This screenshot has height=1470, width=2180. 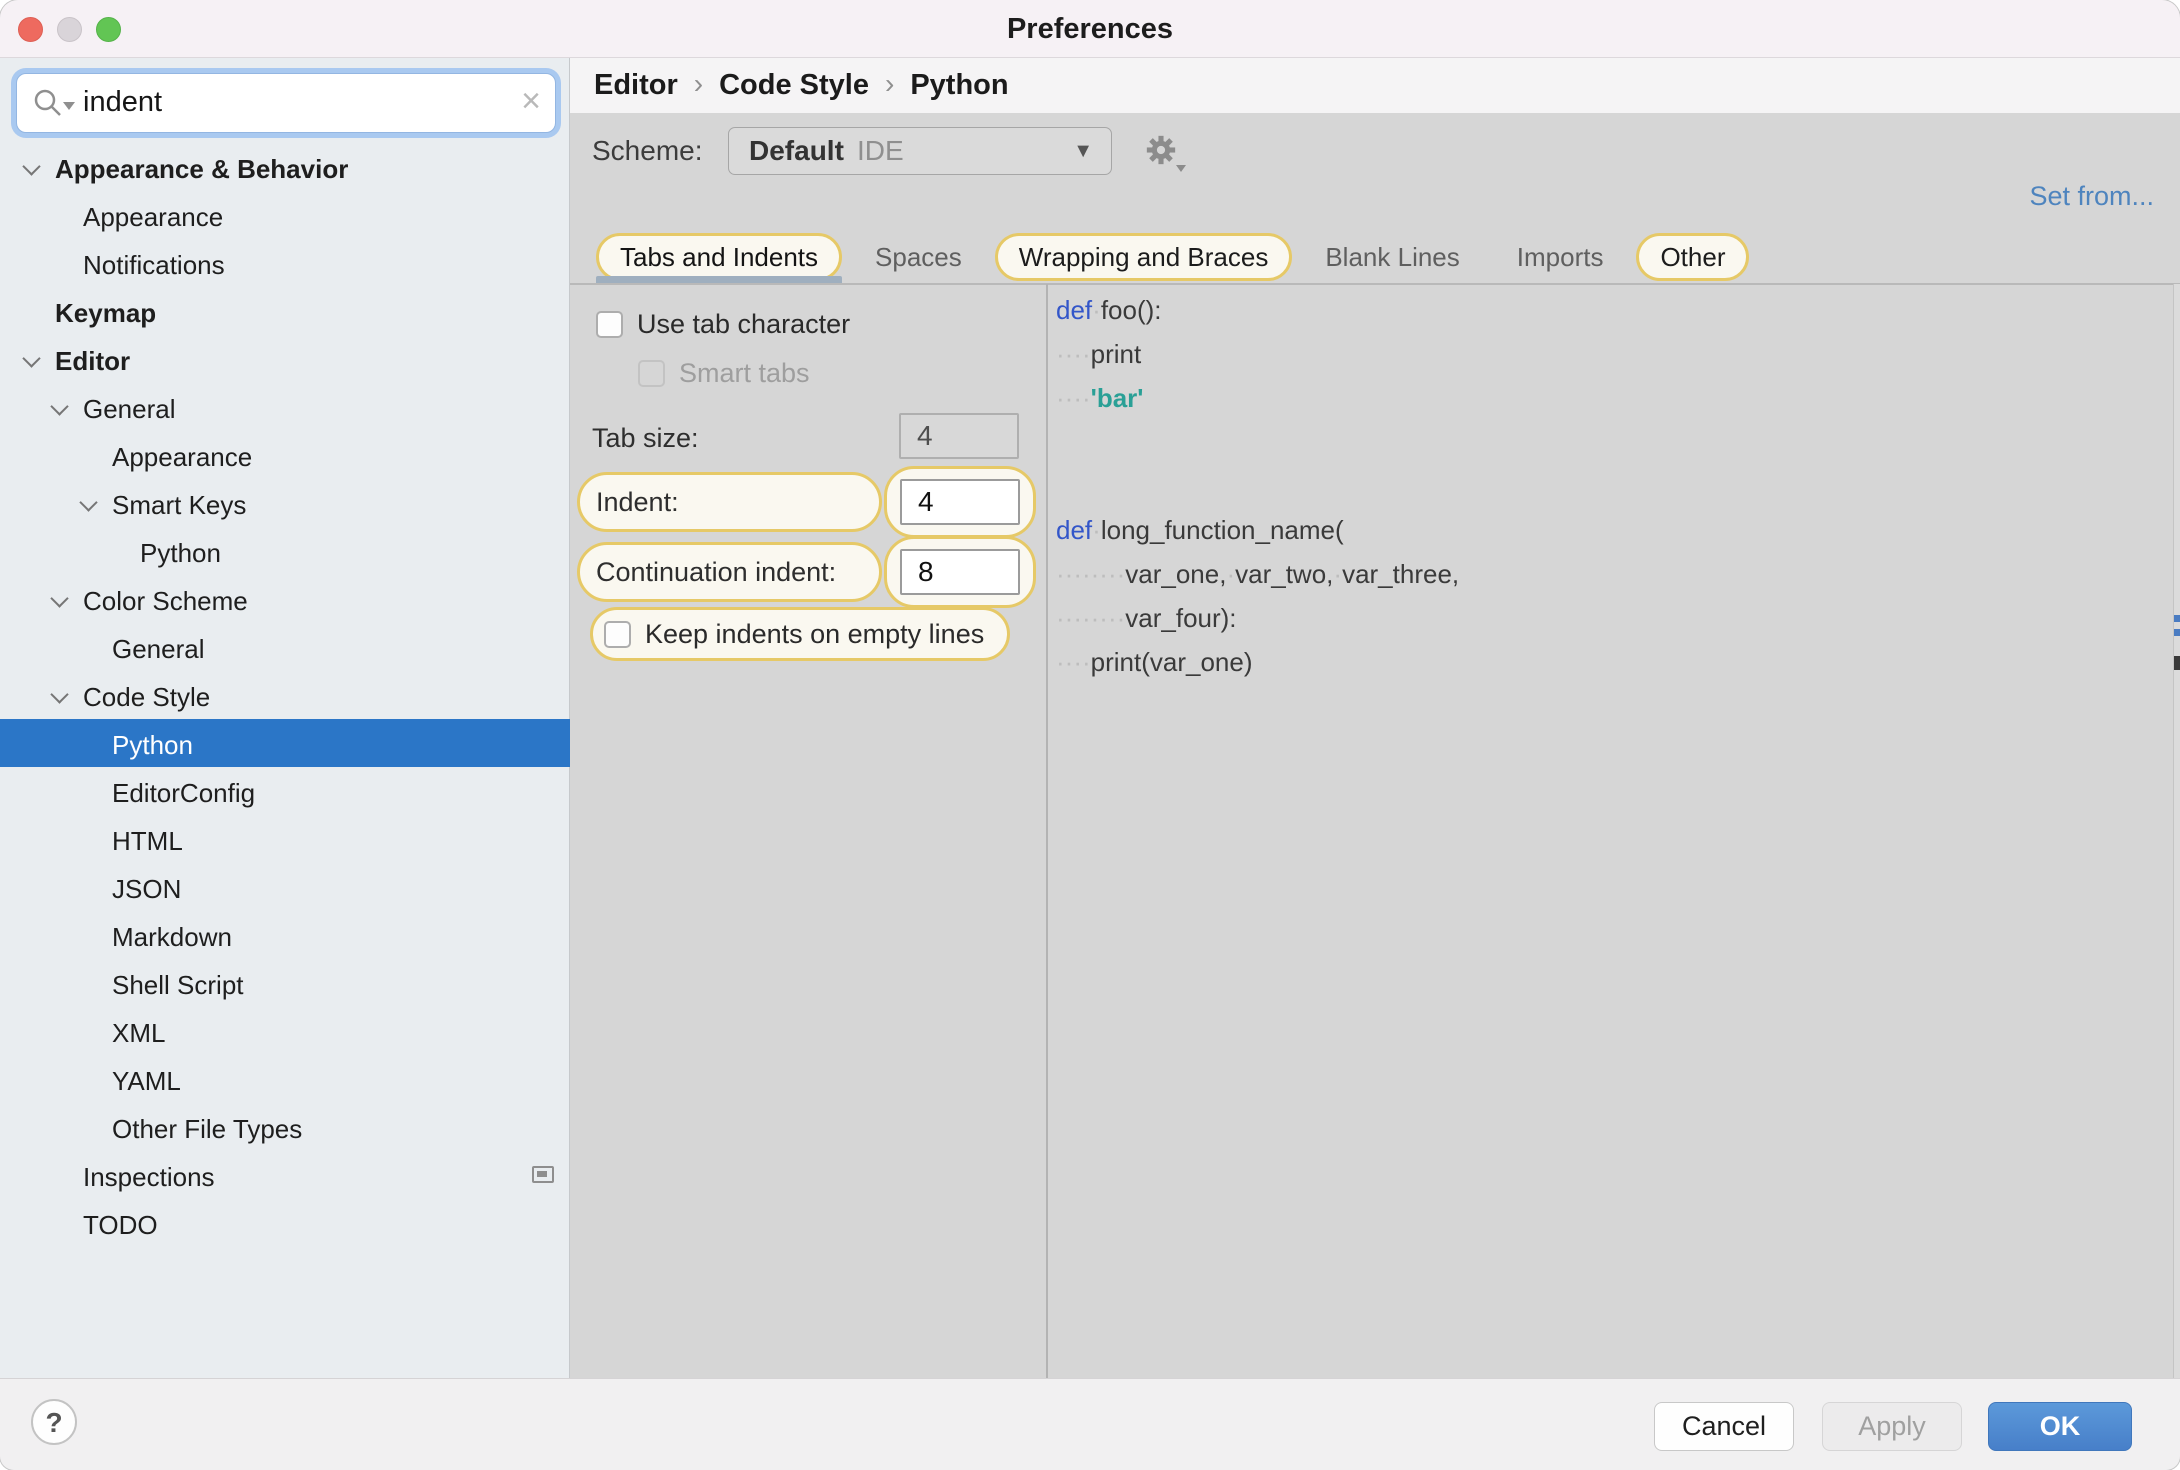 What do you see at coordinates (880, 150) in the screenshot?
I see `scheme-dropdown-suffix: IDE` at bounding box center [880, 150].